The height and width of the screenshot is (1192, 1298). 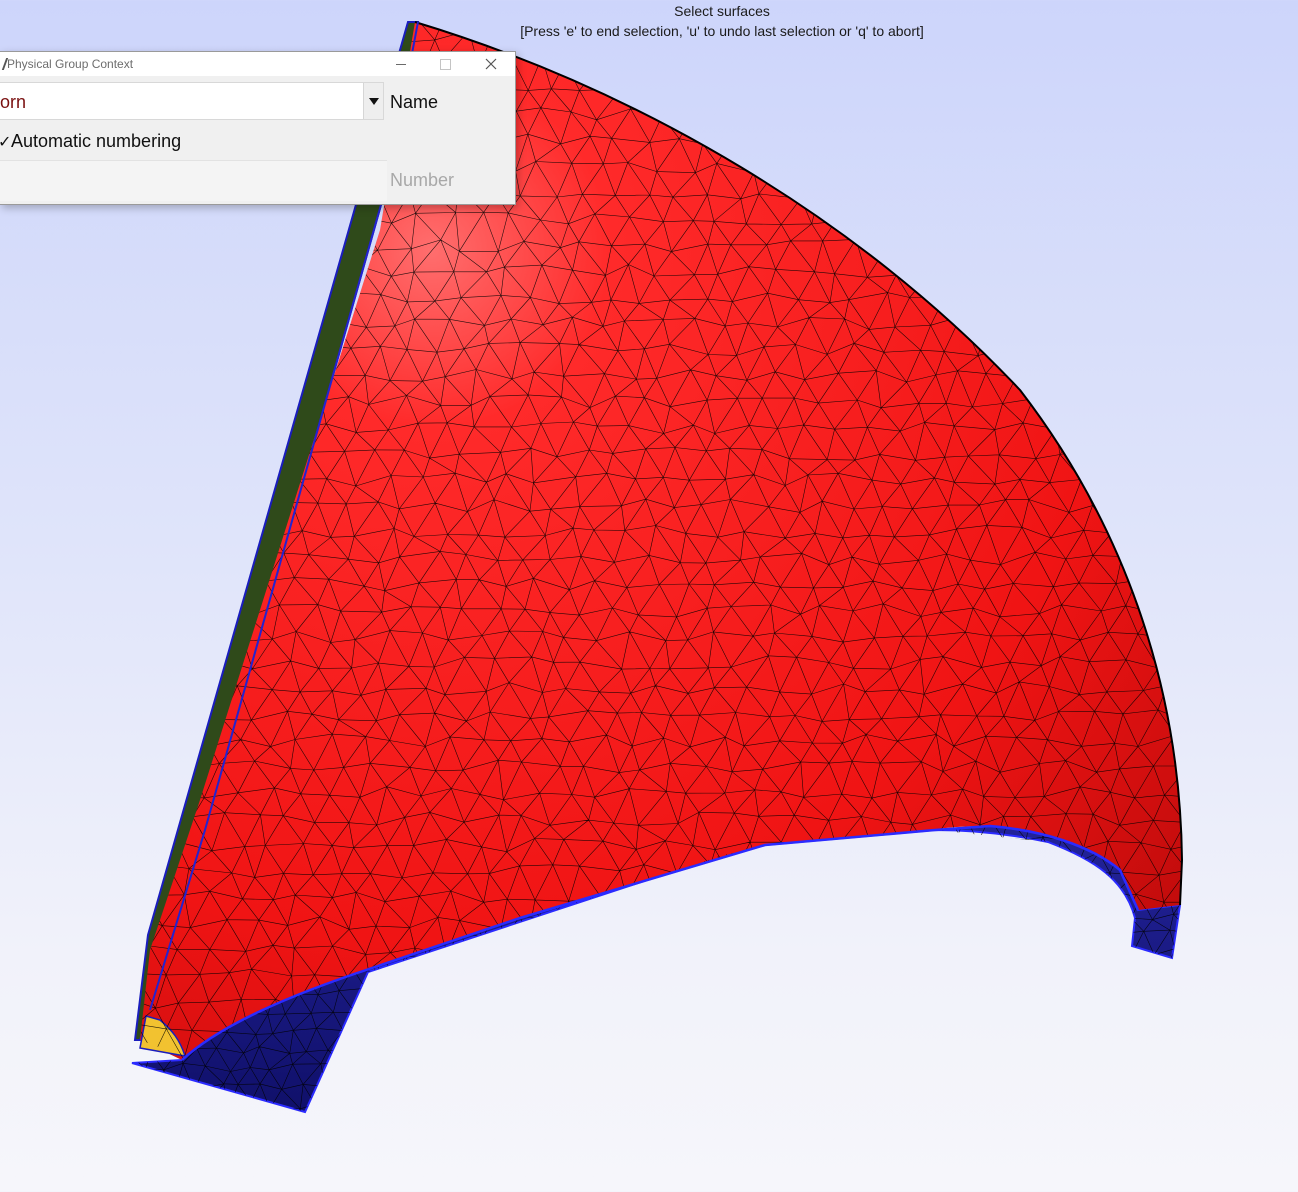 What do you see at coordinates (193, 180) in the screenshot?
I see `number-input` at bounding box center [193, 180].